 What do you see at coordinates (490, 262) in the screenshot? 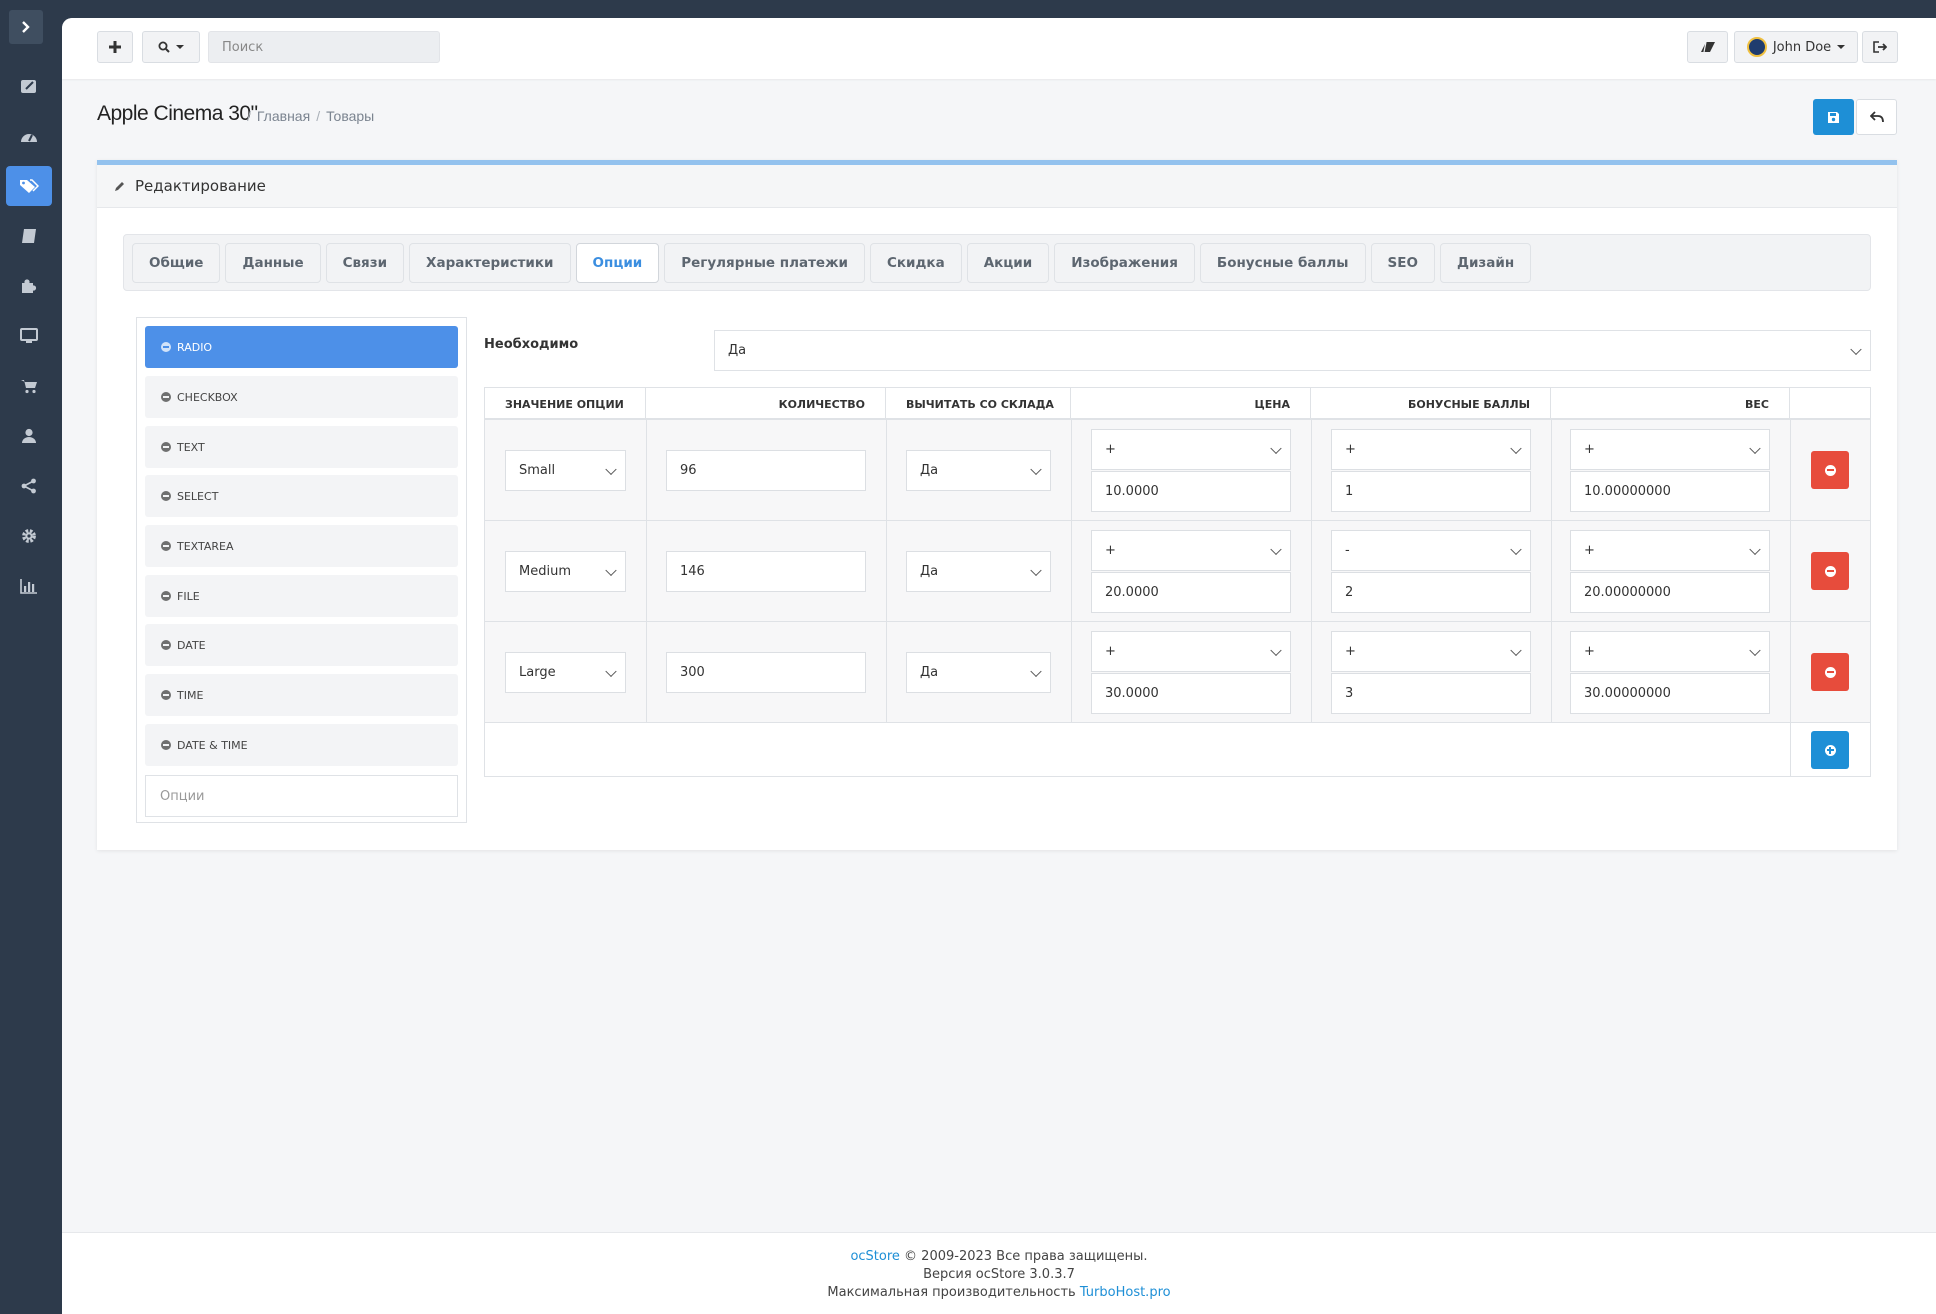
I see `tab-attributes: Характеристики` at bounding box center [490, 262].